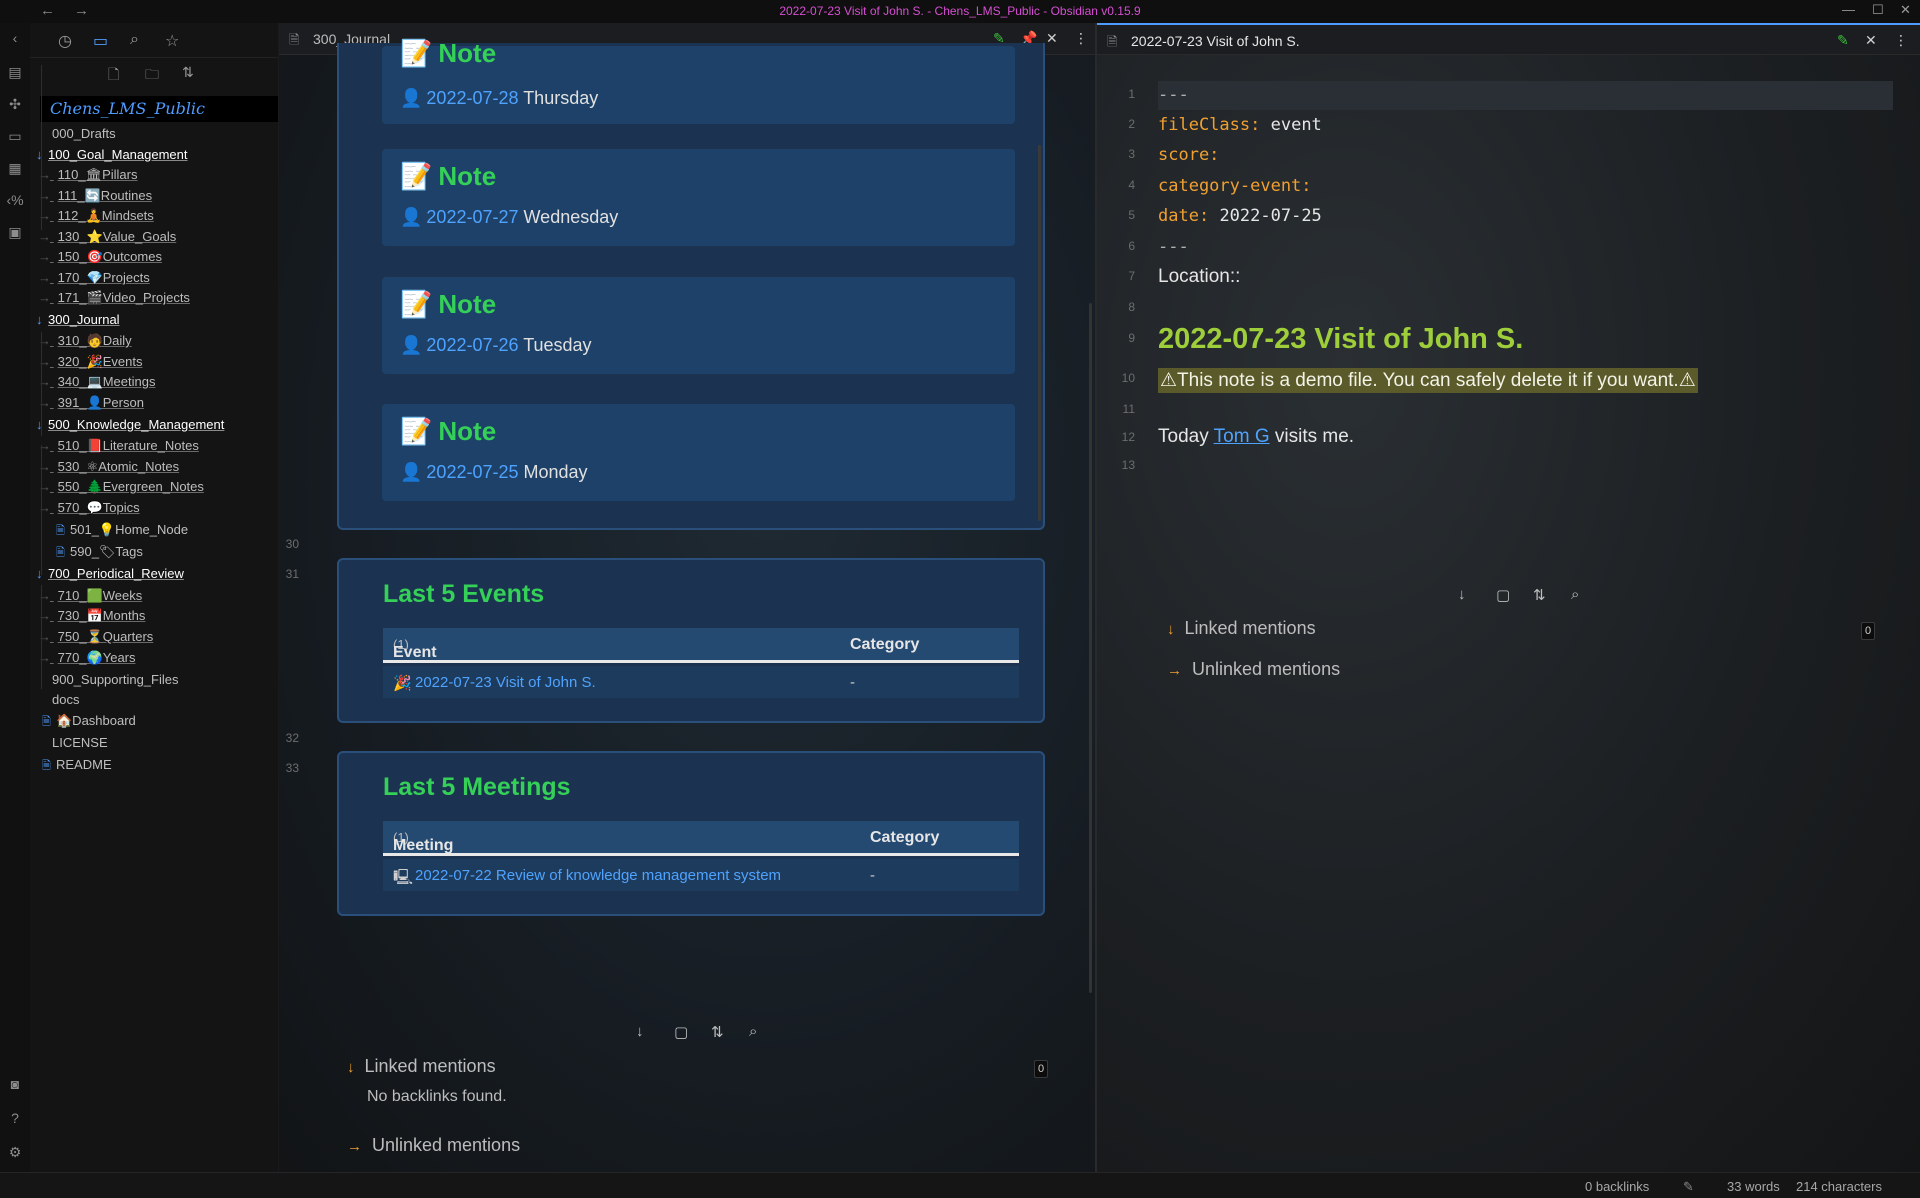 The width and height of the screenshot is (1920, 1198). What do you see at coordinates (100, 257) in the screenshot?
I see `folder-item: → 150_🎯Outcomes` at bounding box center [100, 257].